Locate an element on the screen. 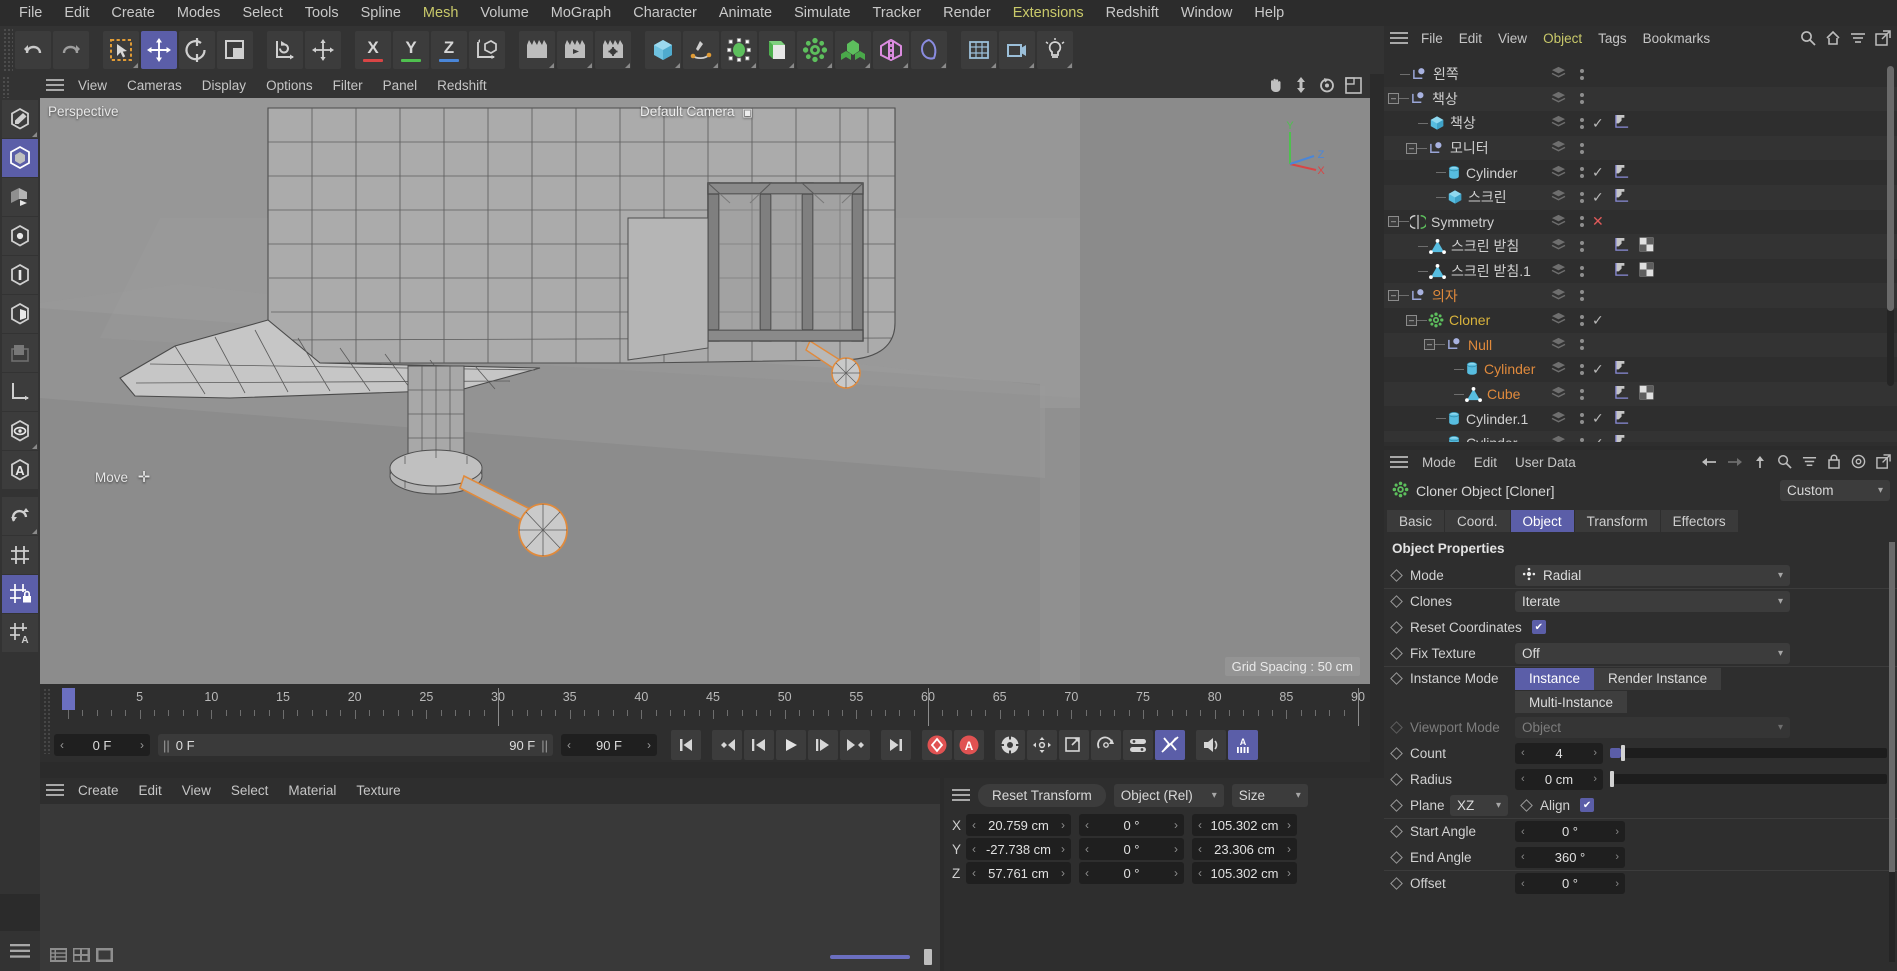 The width and height of the screenshot is (1897, 971). menu-item-render: Render is located at coordinates (967, 13).